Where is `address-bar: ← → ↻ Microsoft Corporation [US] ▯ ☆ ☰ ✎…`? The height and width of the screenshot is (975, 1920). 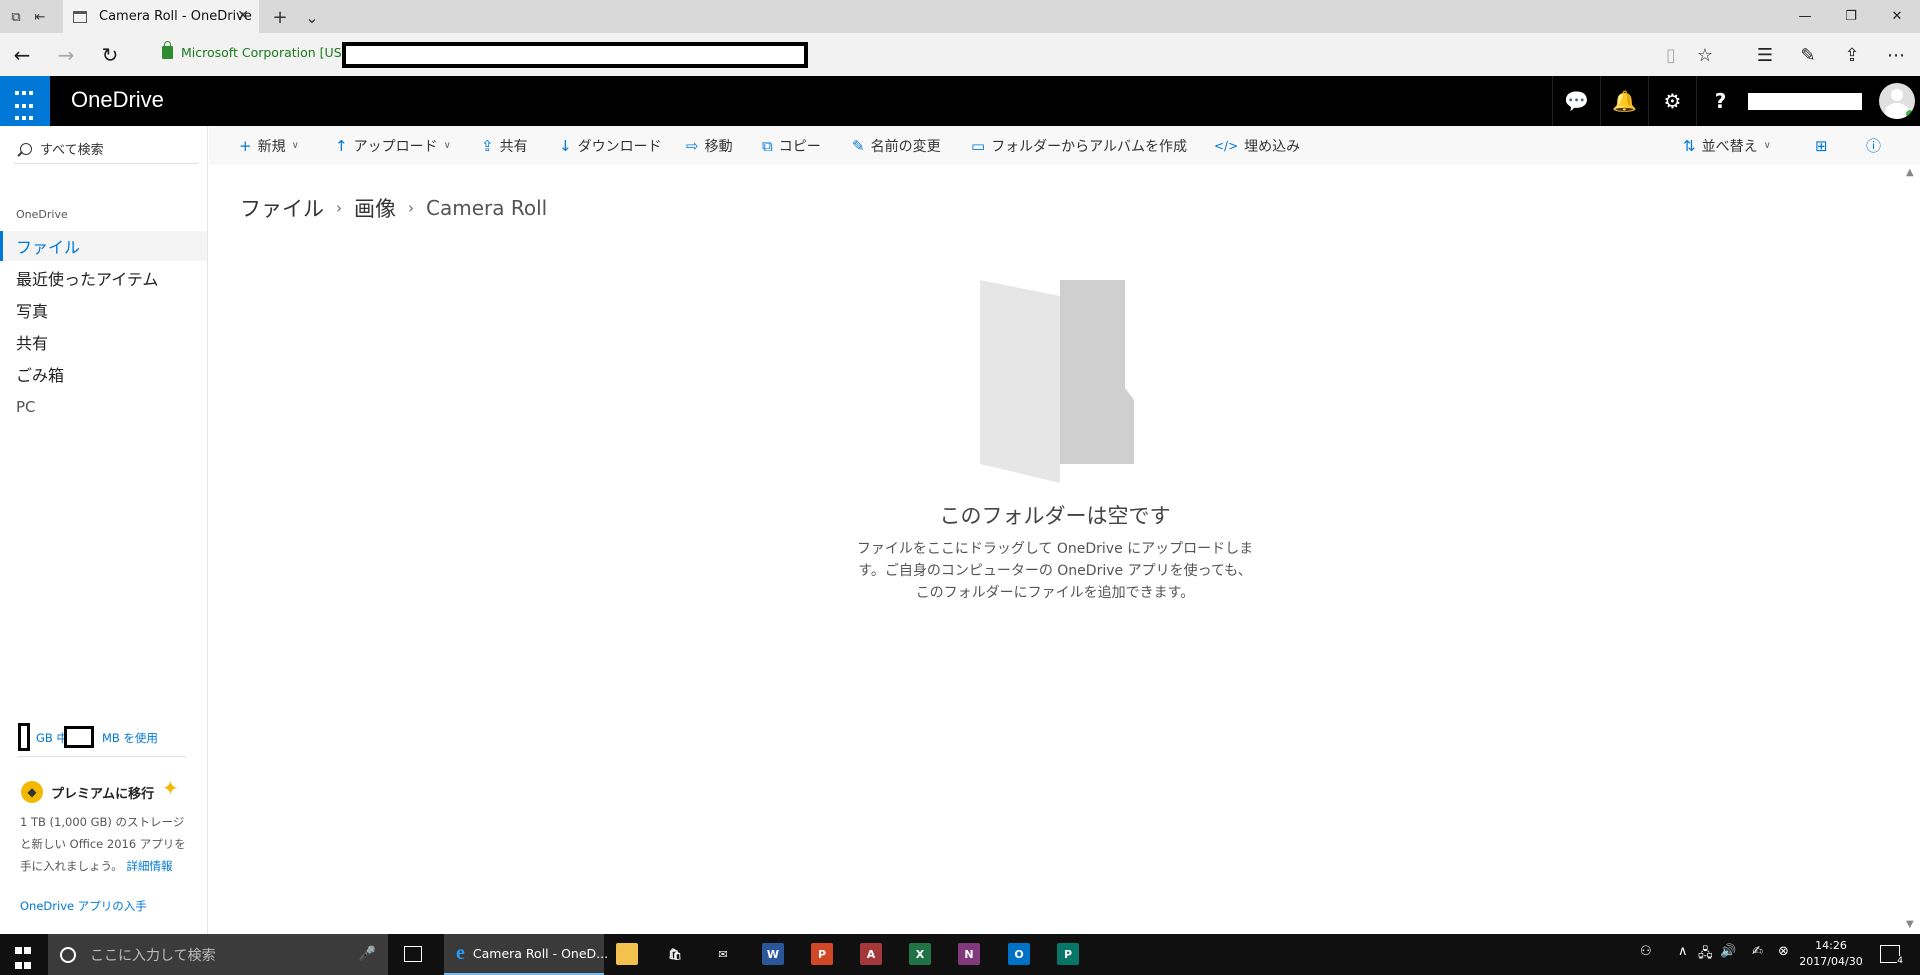 address-bar: ← → ↻ Microsoft Corporation [US] ▯ ☆ ☰ ✎… is located at coordinates (960, 54).